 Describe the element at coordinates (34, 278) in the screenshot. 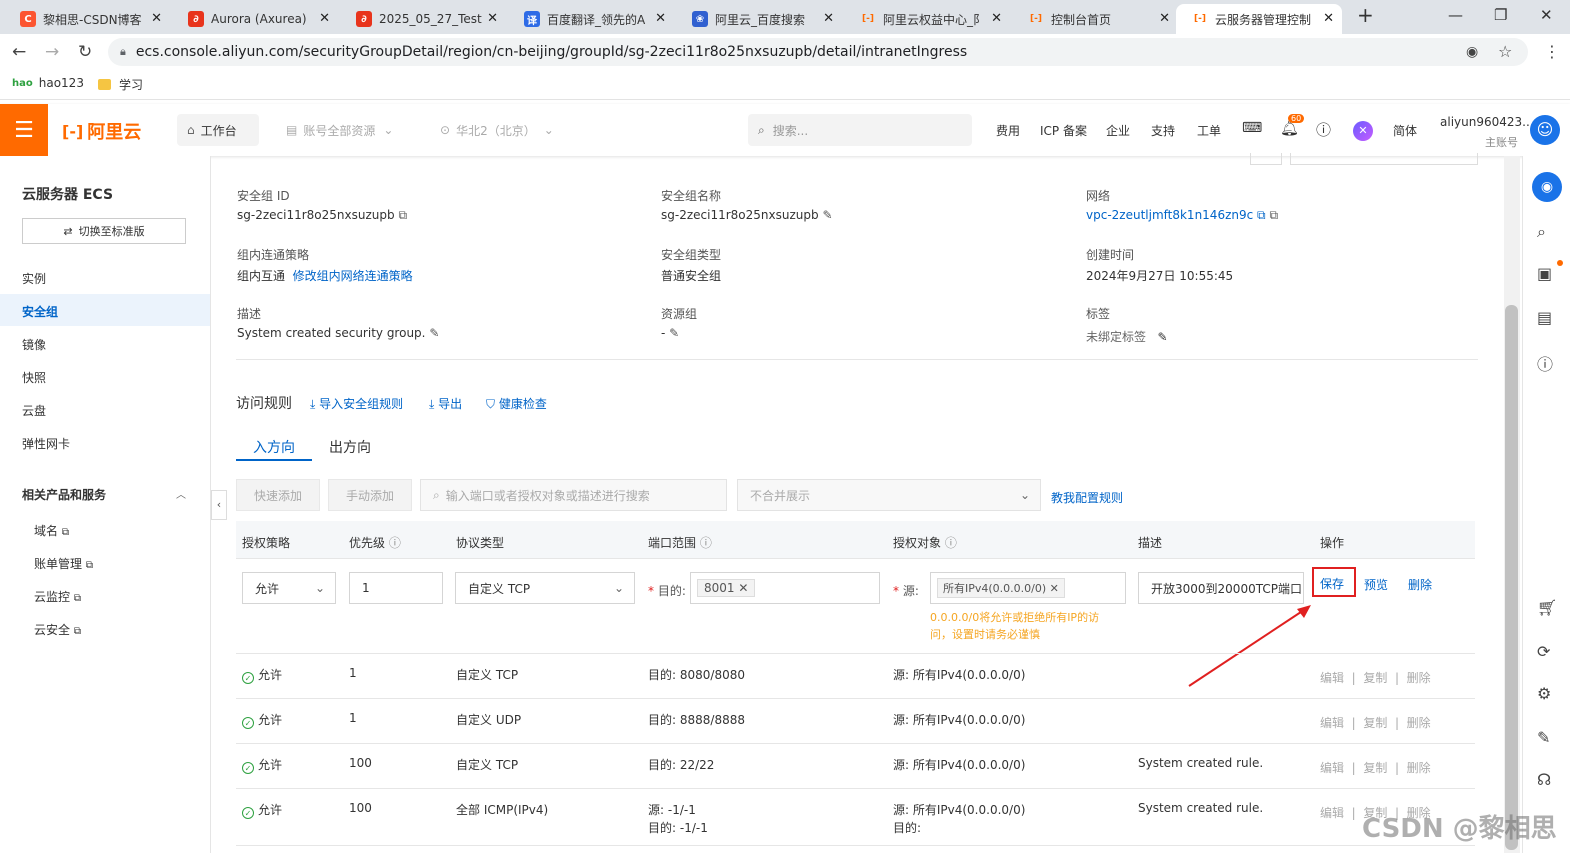

I see `sidebar-item-instances: 实例` at that location.